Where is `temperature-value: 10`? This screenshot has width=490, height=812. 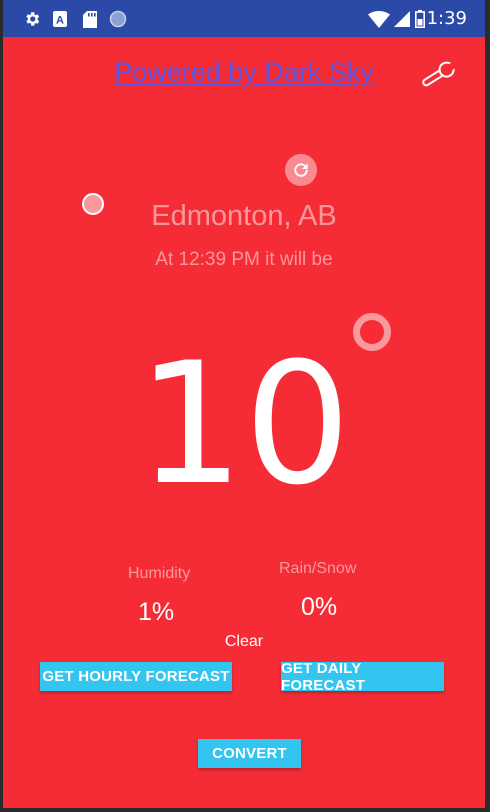
temperature-value: 10 is located at coordinates (244, 424).